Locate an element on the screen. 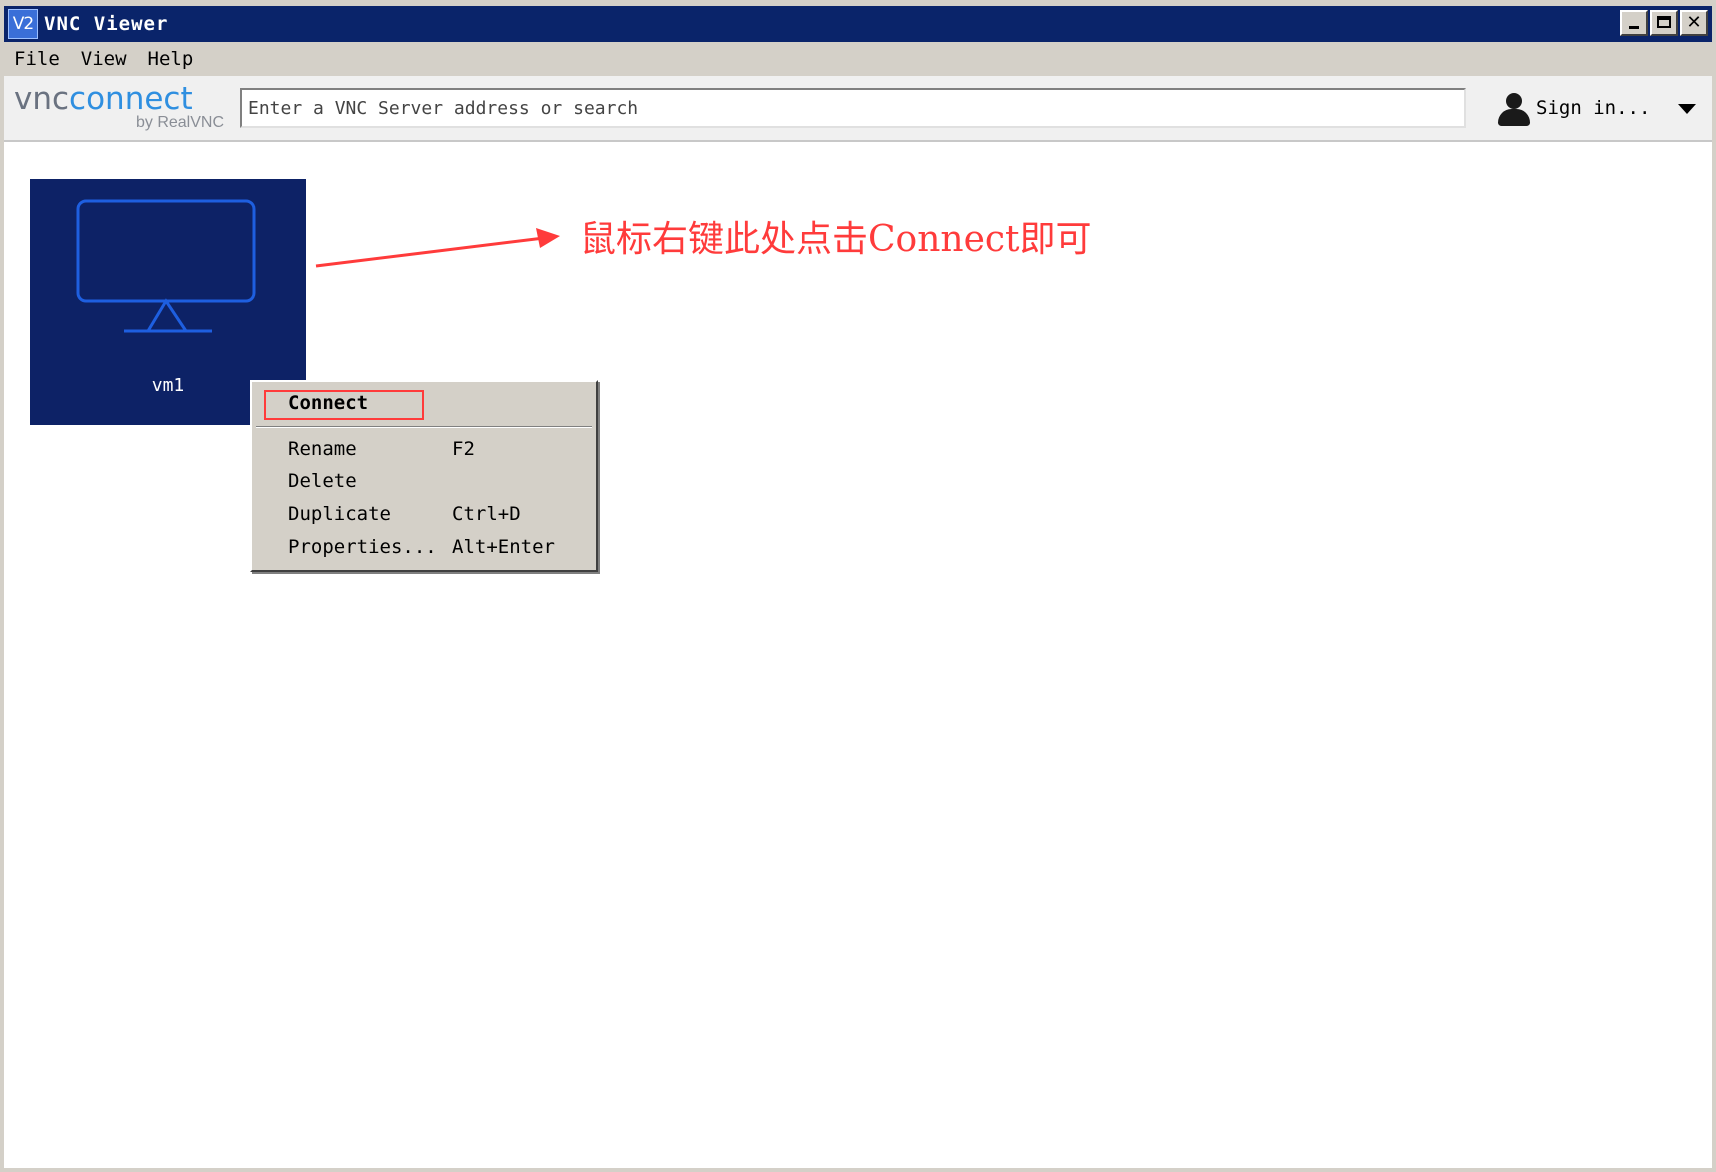  vnc-connect-logo: vncconnect by RealVNC is located at coordinates (119, 108).